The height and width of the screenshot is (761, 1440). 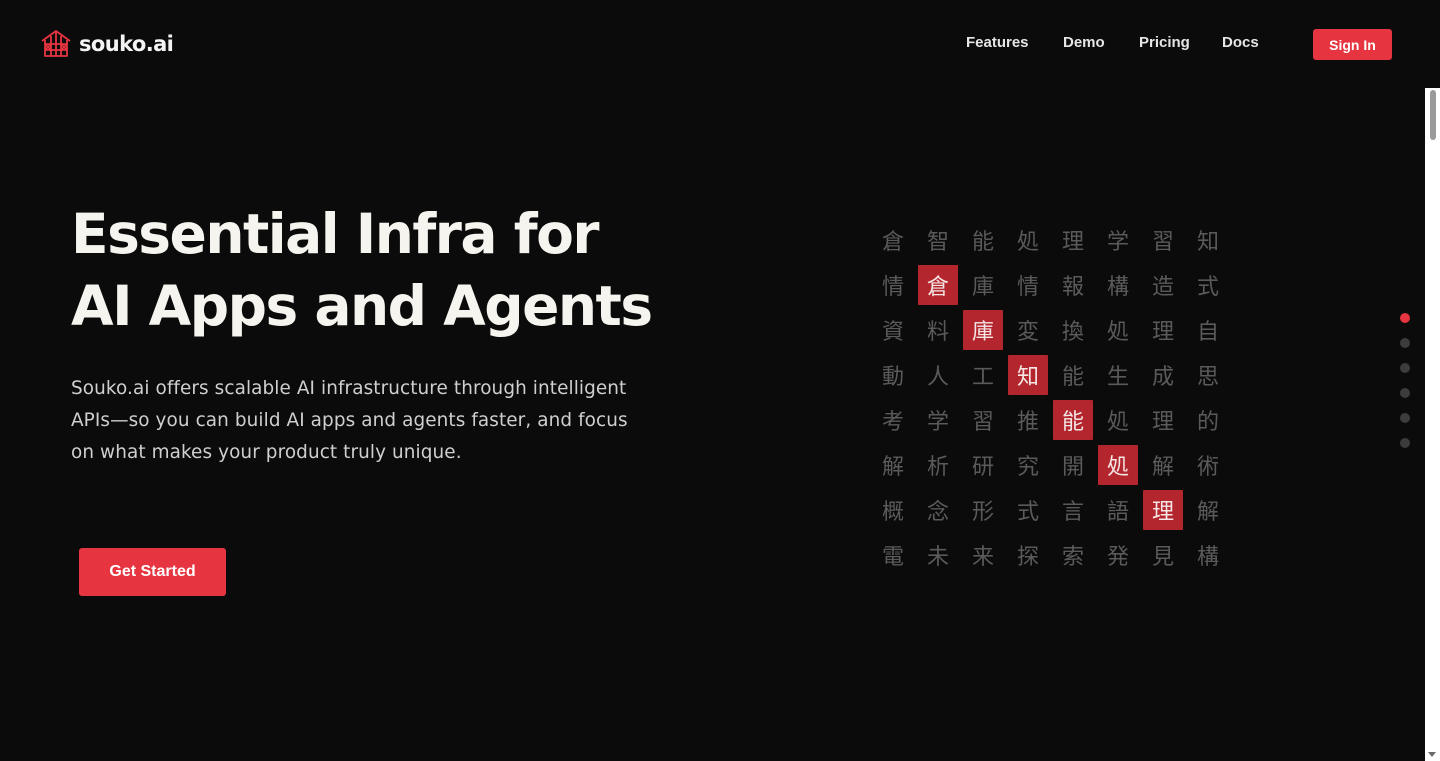 What do you see at coordinates (892, 557) in the screenshot?
I see `kanji-cell: 電` at bounding box center [892, 557].